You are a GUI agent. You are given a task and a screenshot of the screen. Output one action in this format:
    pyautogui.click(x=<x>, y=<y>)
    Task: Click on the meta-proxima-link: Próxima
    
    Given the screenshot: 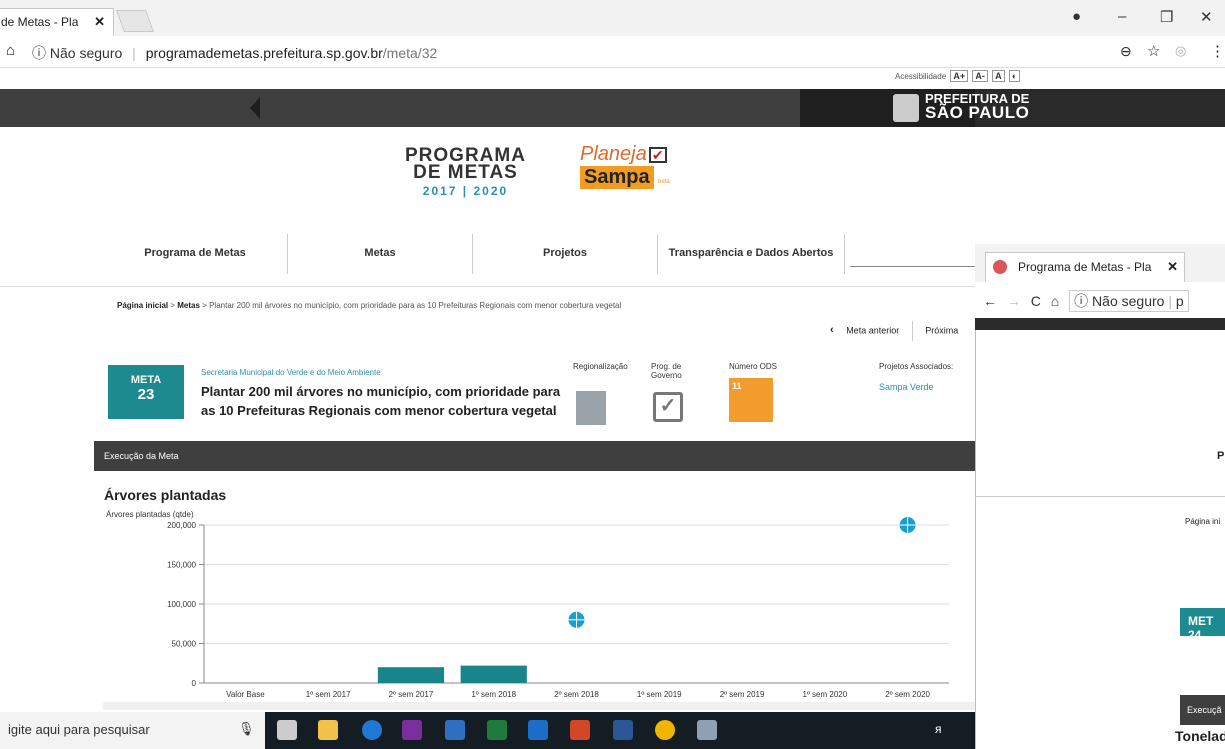 What is the action you would take?
    pyautogui.click(x=941, y=330)
    